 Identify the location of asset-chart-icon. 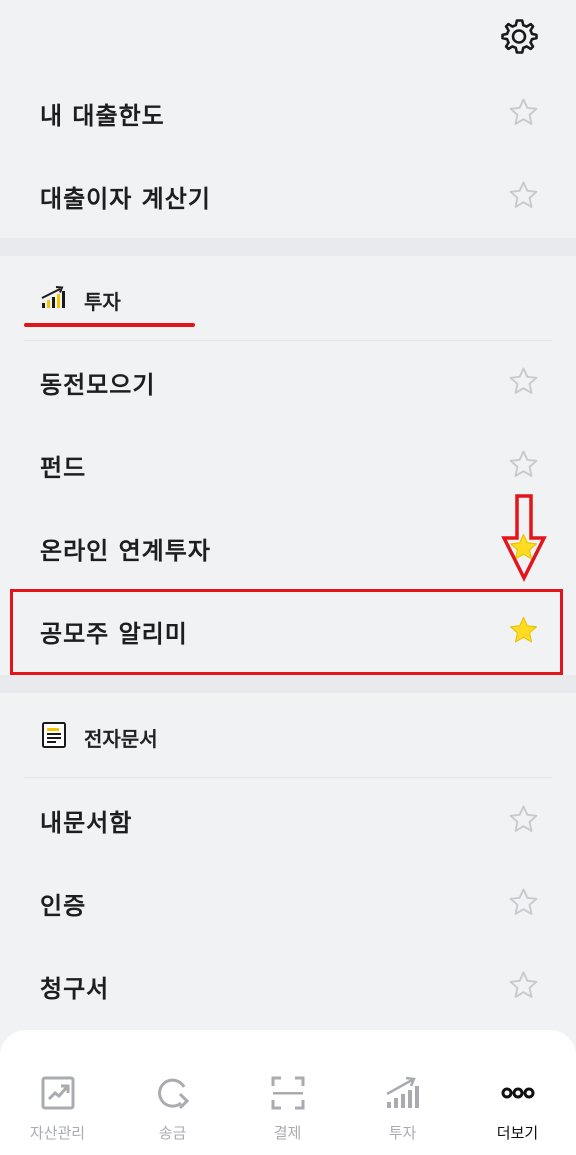
(58, 1093).